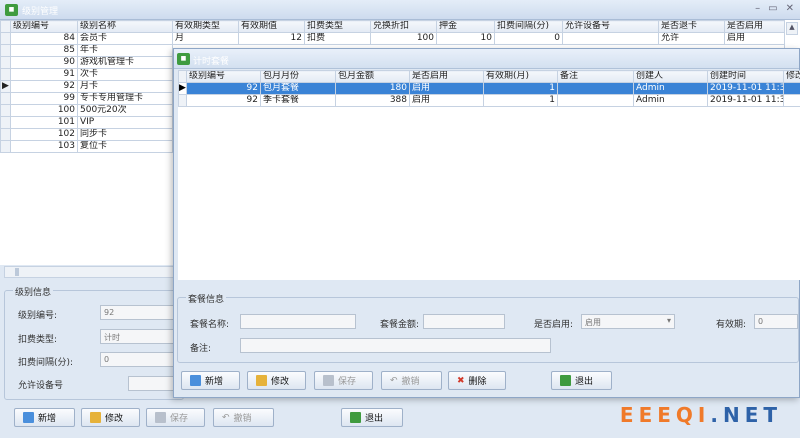 Image resolution: width=800 pixels, height=438 pixels. Describe the element at coordinates (44, 86) in the screenshot. I see `cell-level-id: 92` at that location.